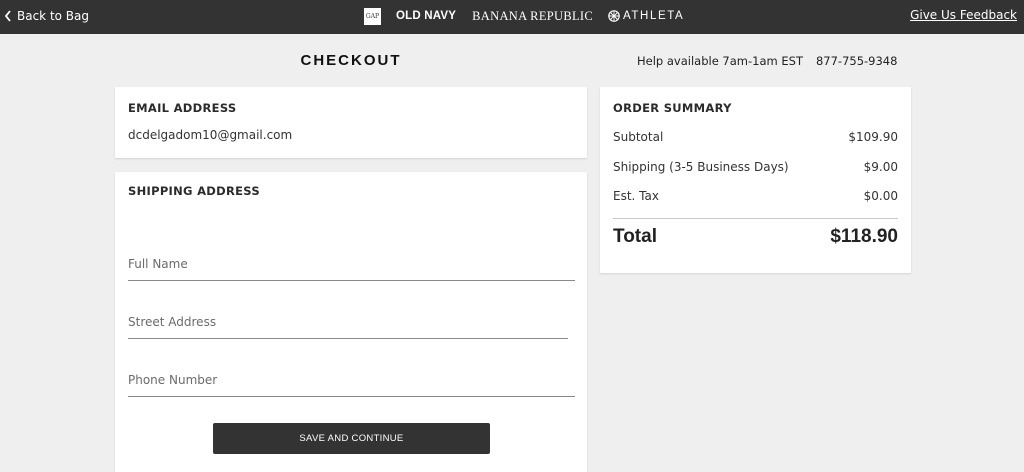 The height and width of the screenshot is (472, 1024). Describe the element at coordinates (351, 380) in the screenshot. I see `phone-number-field` at that location.